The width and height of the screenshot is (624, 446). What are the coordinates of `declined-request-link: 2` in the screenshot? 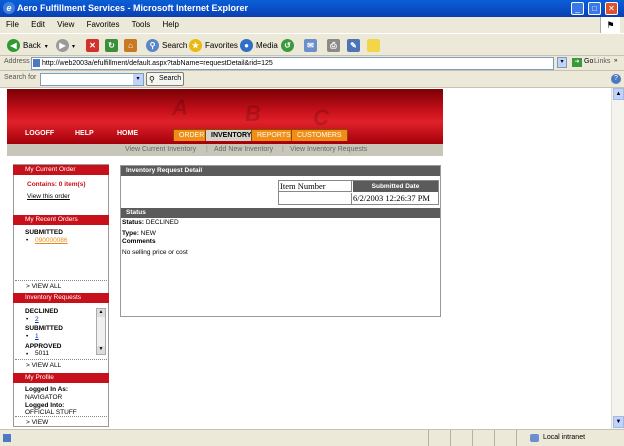 It's located at (37, 319).